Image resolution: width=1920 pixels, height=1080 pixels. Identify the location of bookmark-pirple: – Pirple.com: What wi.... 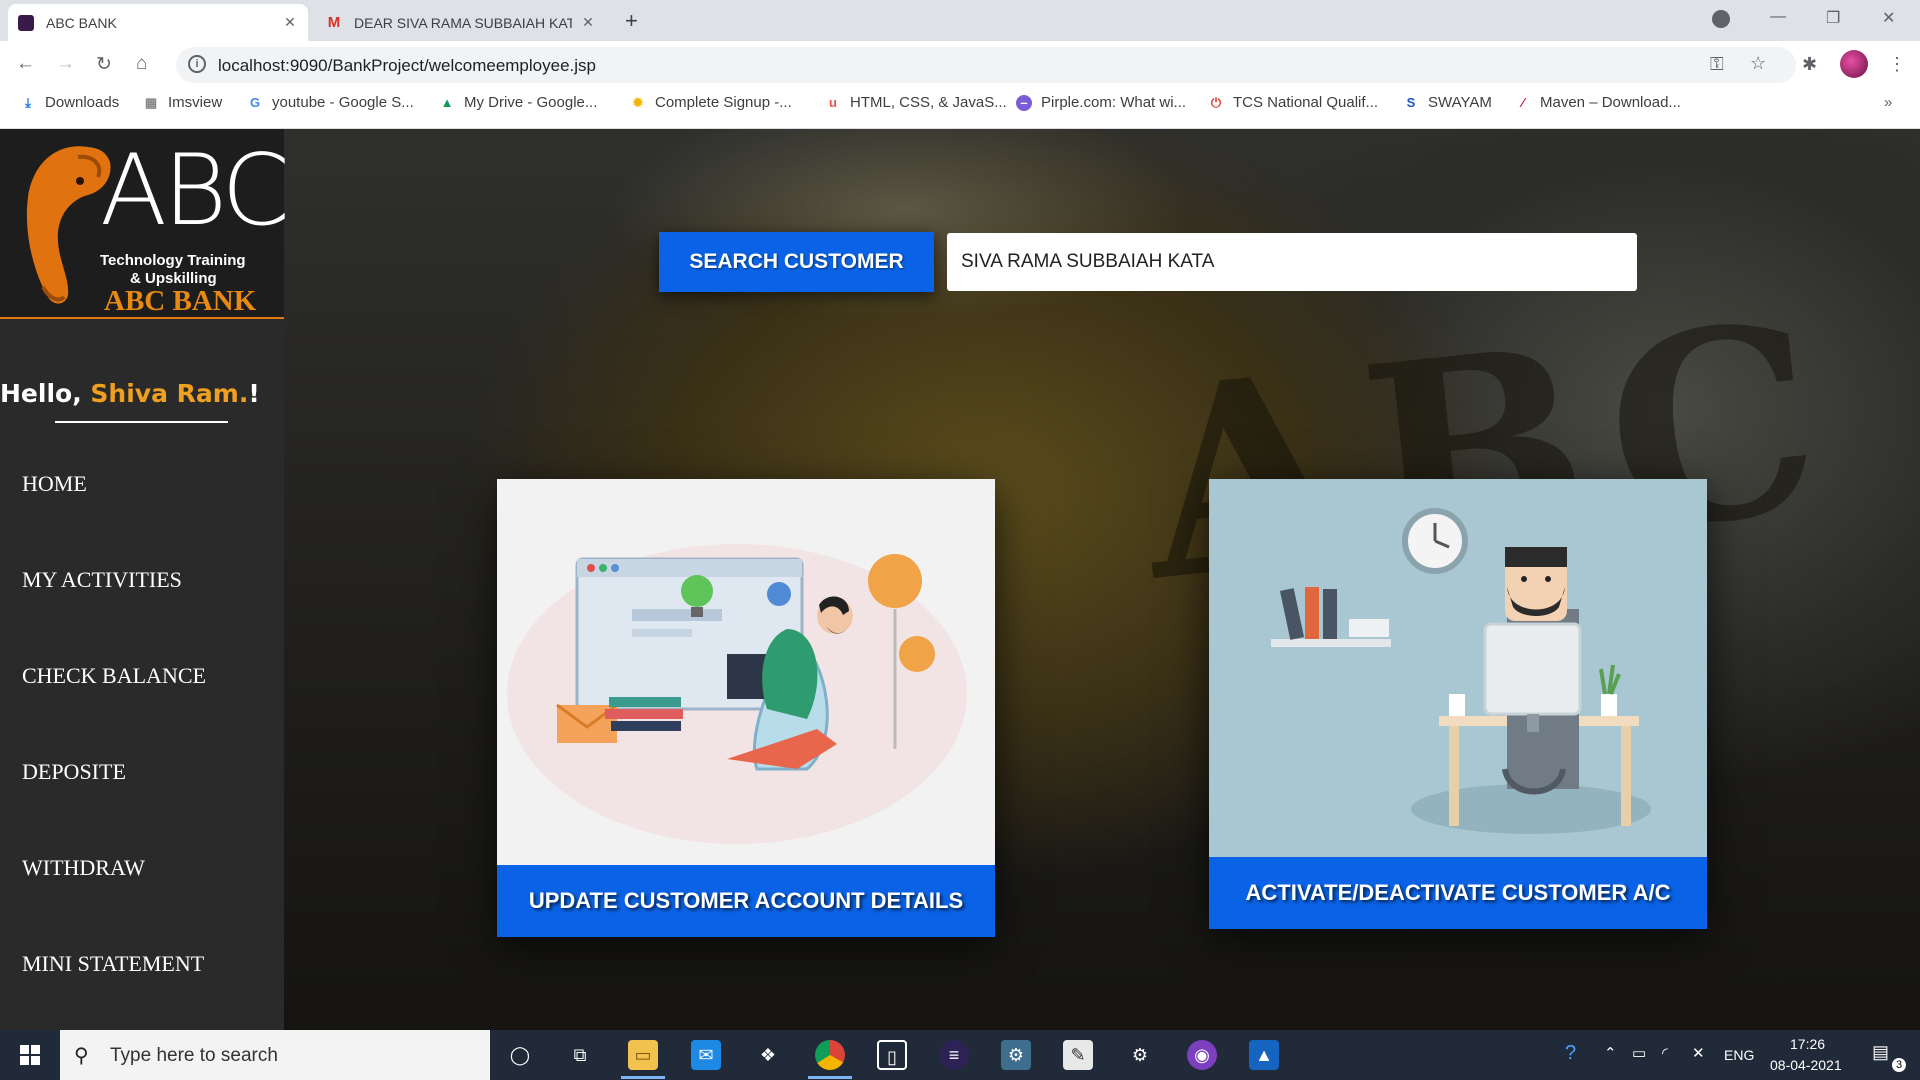
(1101, 102).